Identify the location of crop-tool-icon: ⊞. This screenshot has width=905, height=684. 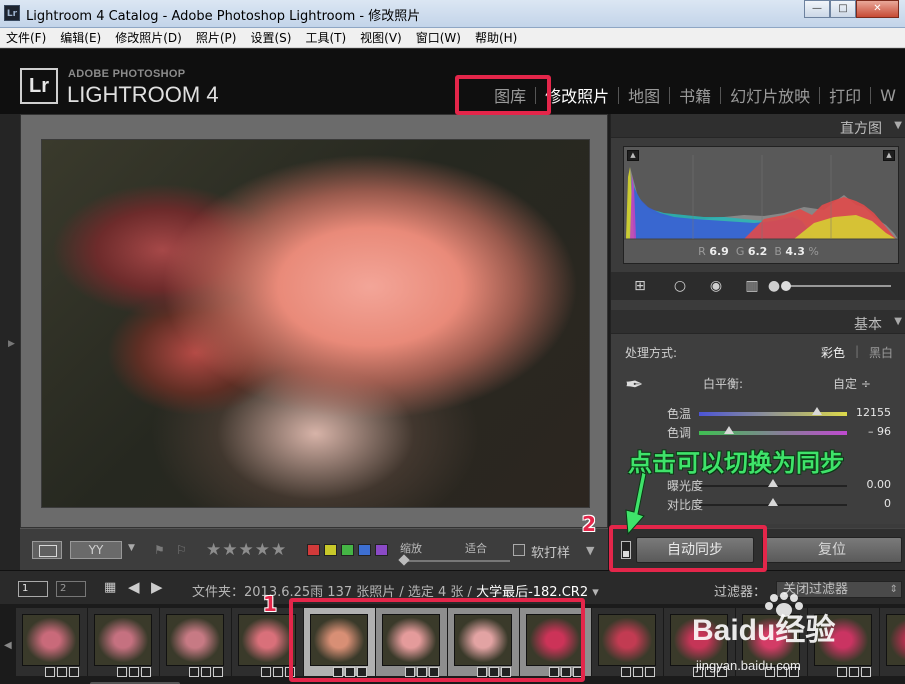
(640, 286).